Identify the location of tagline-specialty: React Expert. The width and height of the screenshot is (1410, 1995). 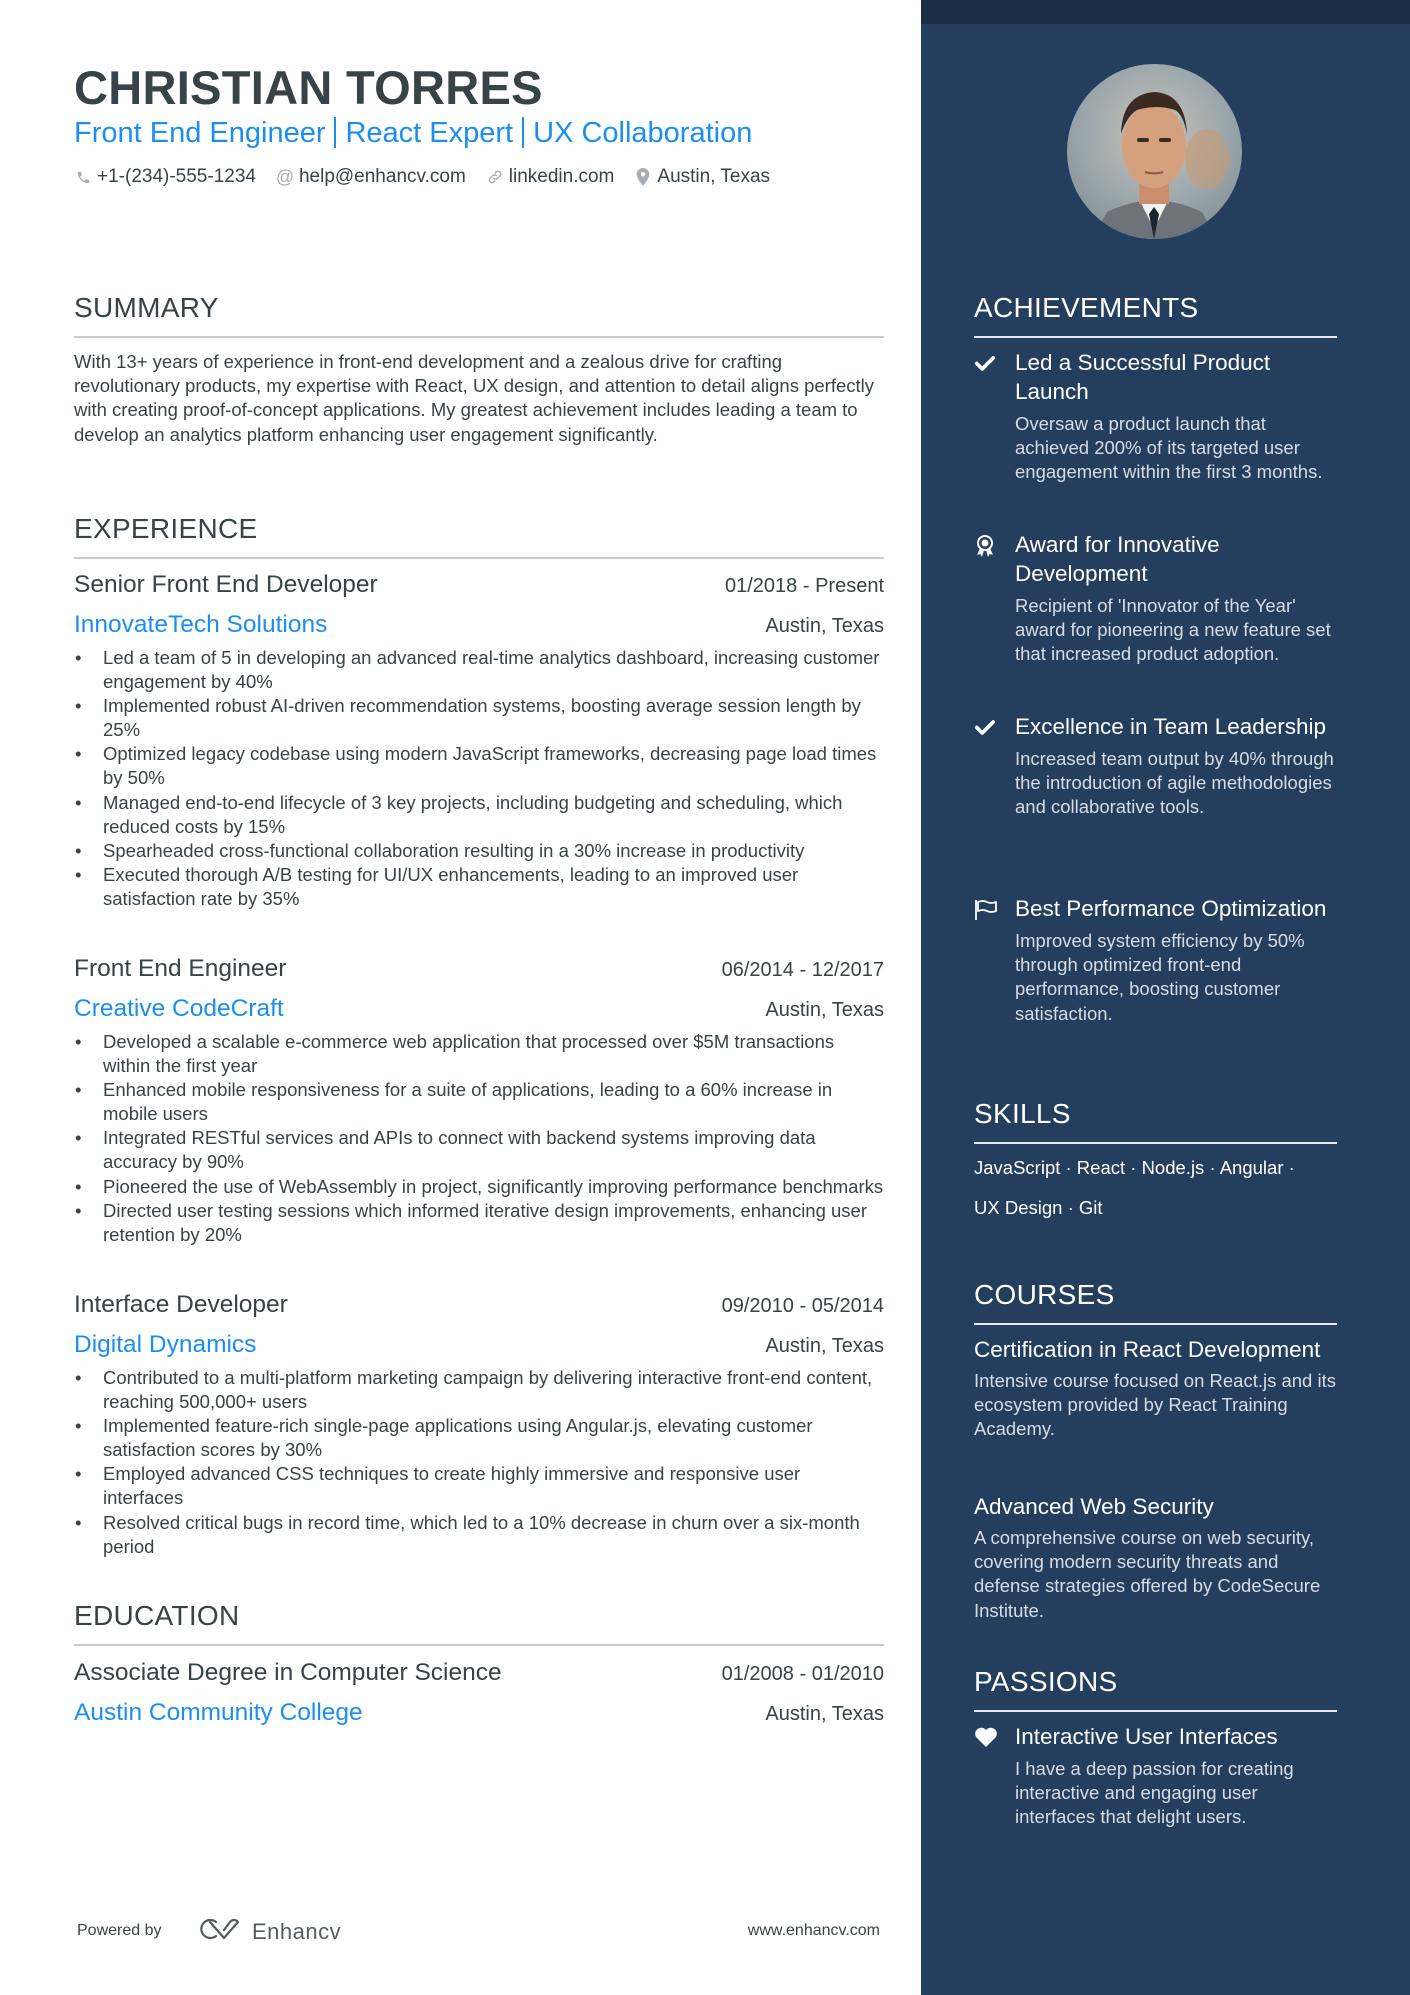
(429, 133).